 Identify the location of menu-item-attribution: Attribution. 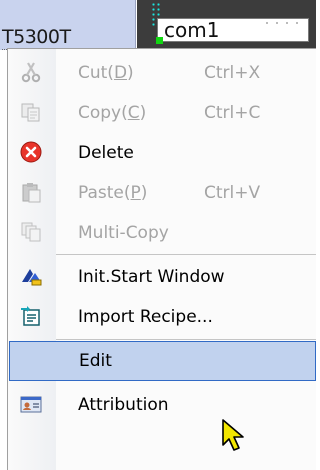
(162, 405).